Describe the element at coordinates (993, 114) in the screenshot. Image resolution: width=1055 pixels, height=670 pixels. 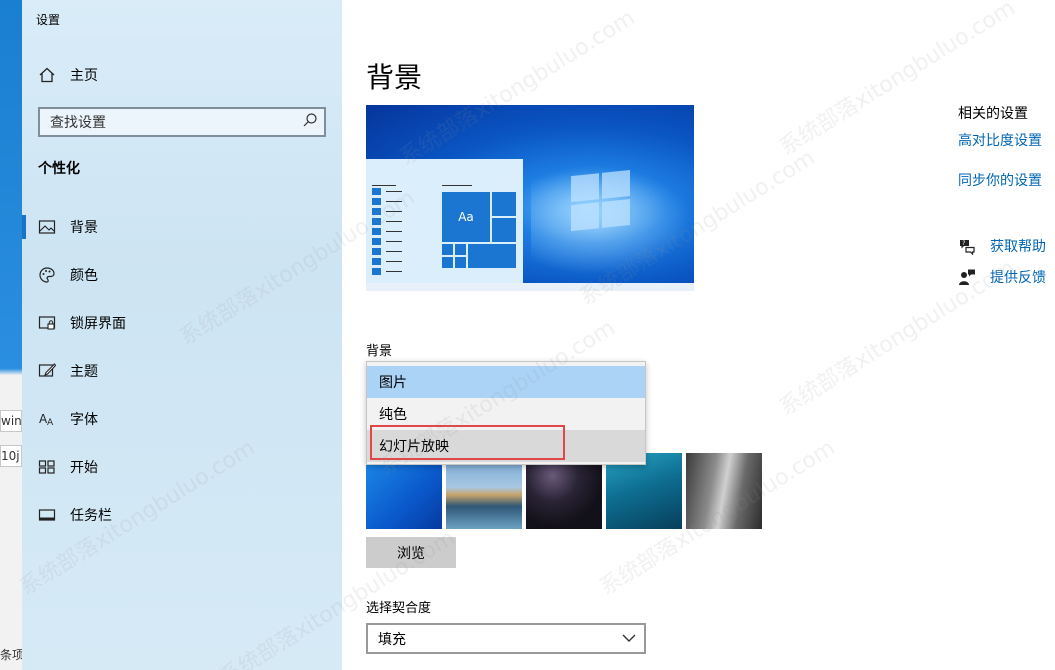
I see `related-settings-title: 相关的设置` at that location.